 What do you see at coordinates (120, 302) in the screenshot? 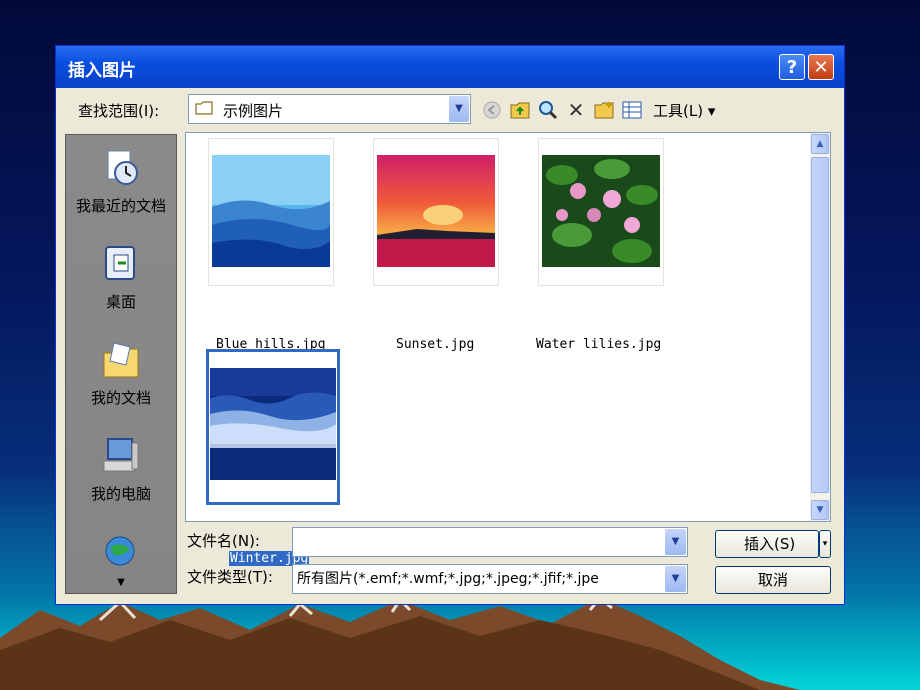
I see `place-label: 桌面` at bounding box center [120, 302].